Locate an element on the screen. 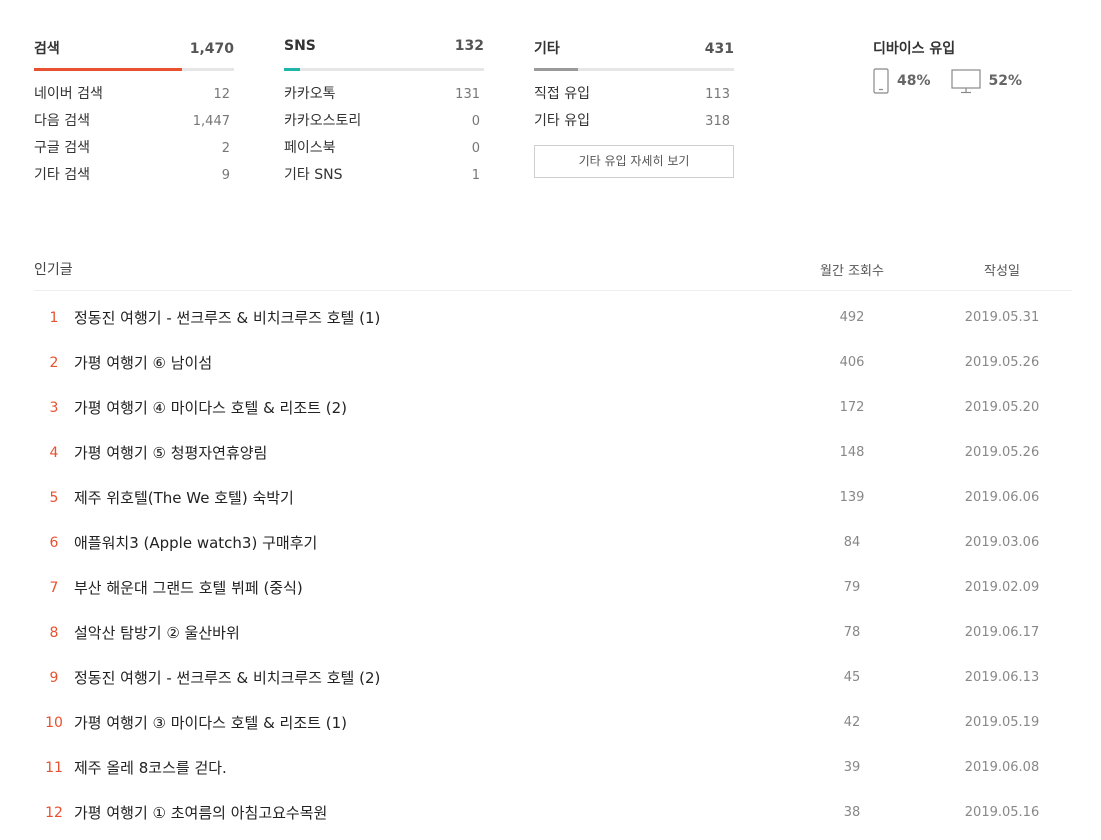 The height and width of the screenshot is (840, 1101). post-rank: 3 is located at coordinates (54, 407).